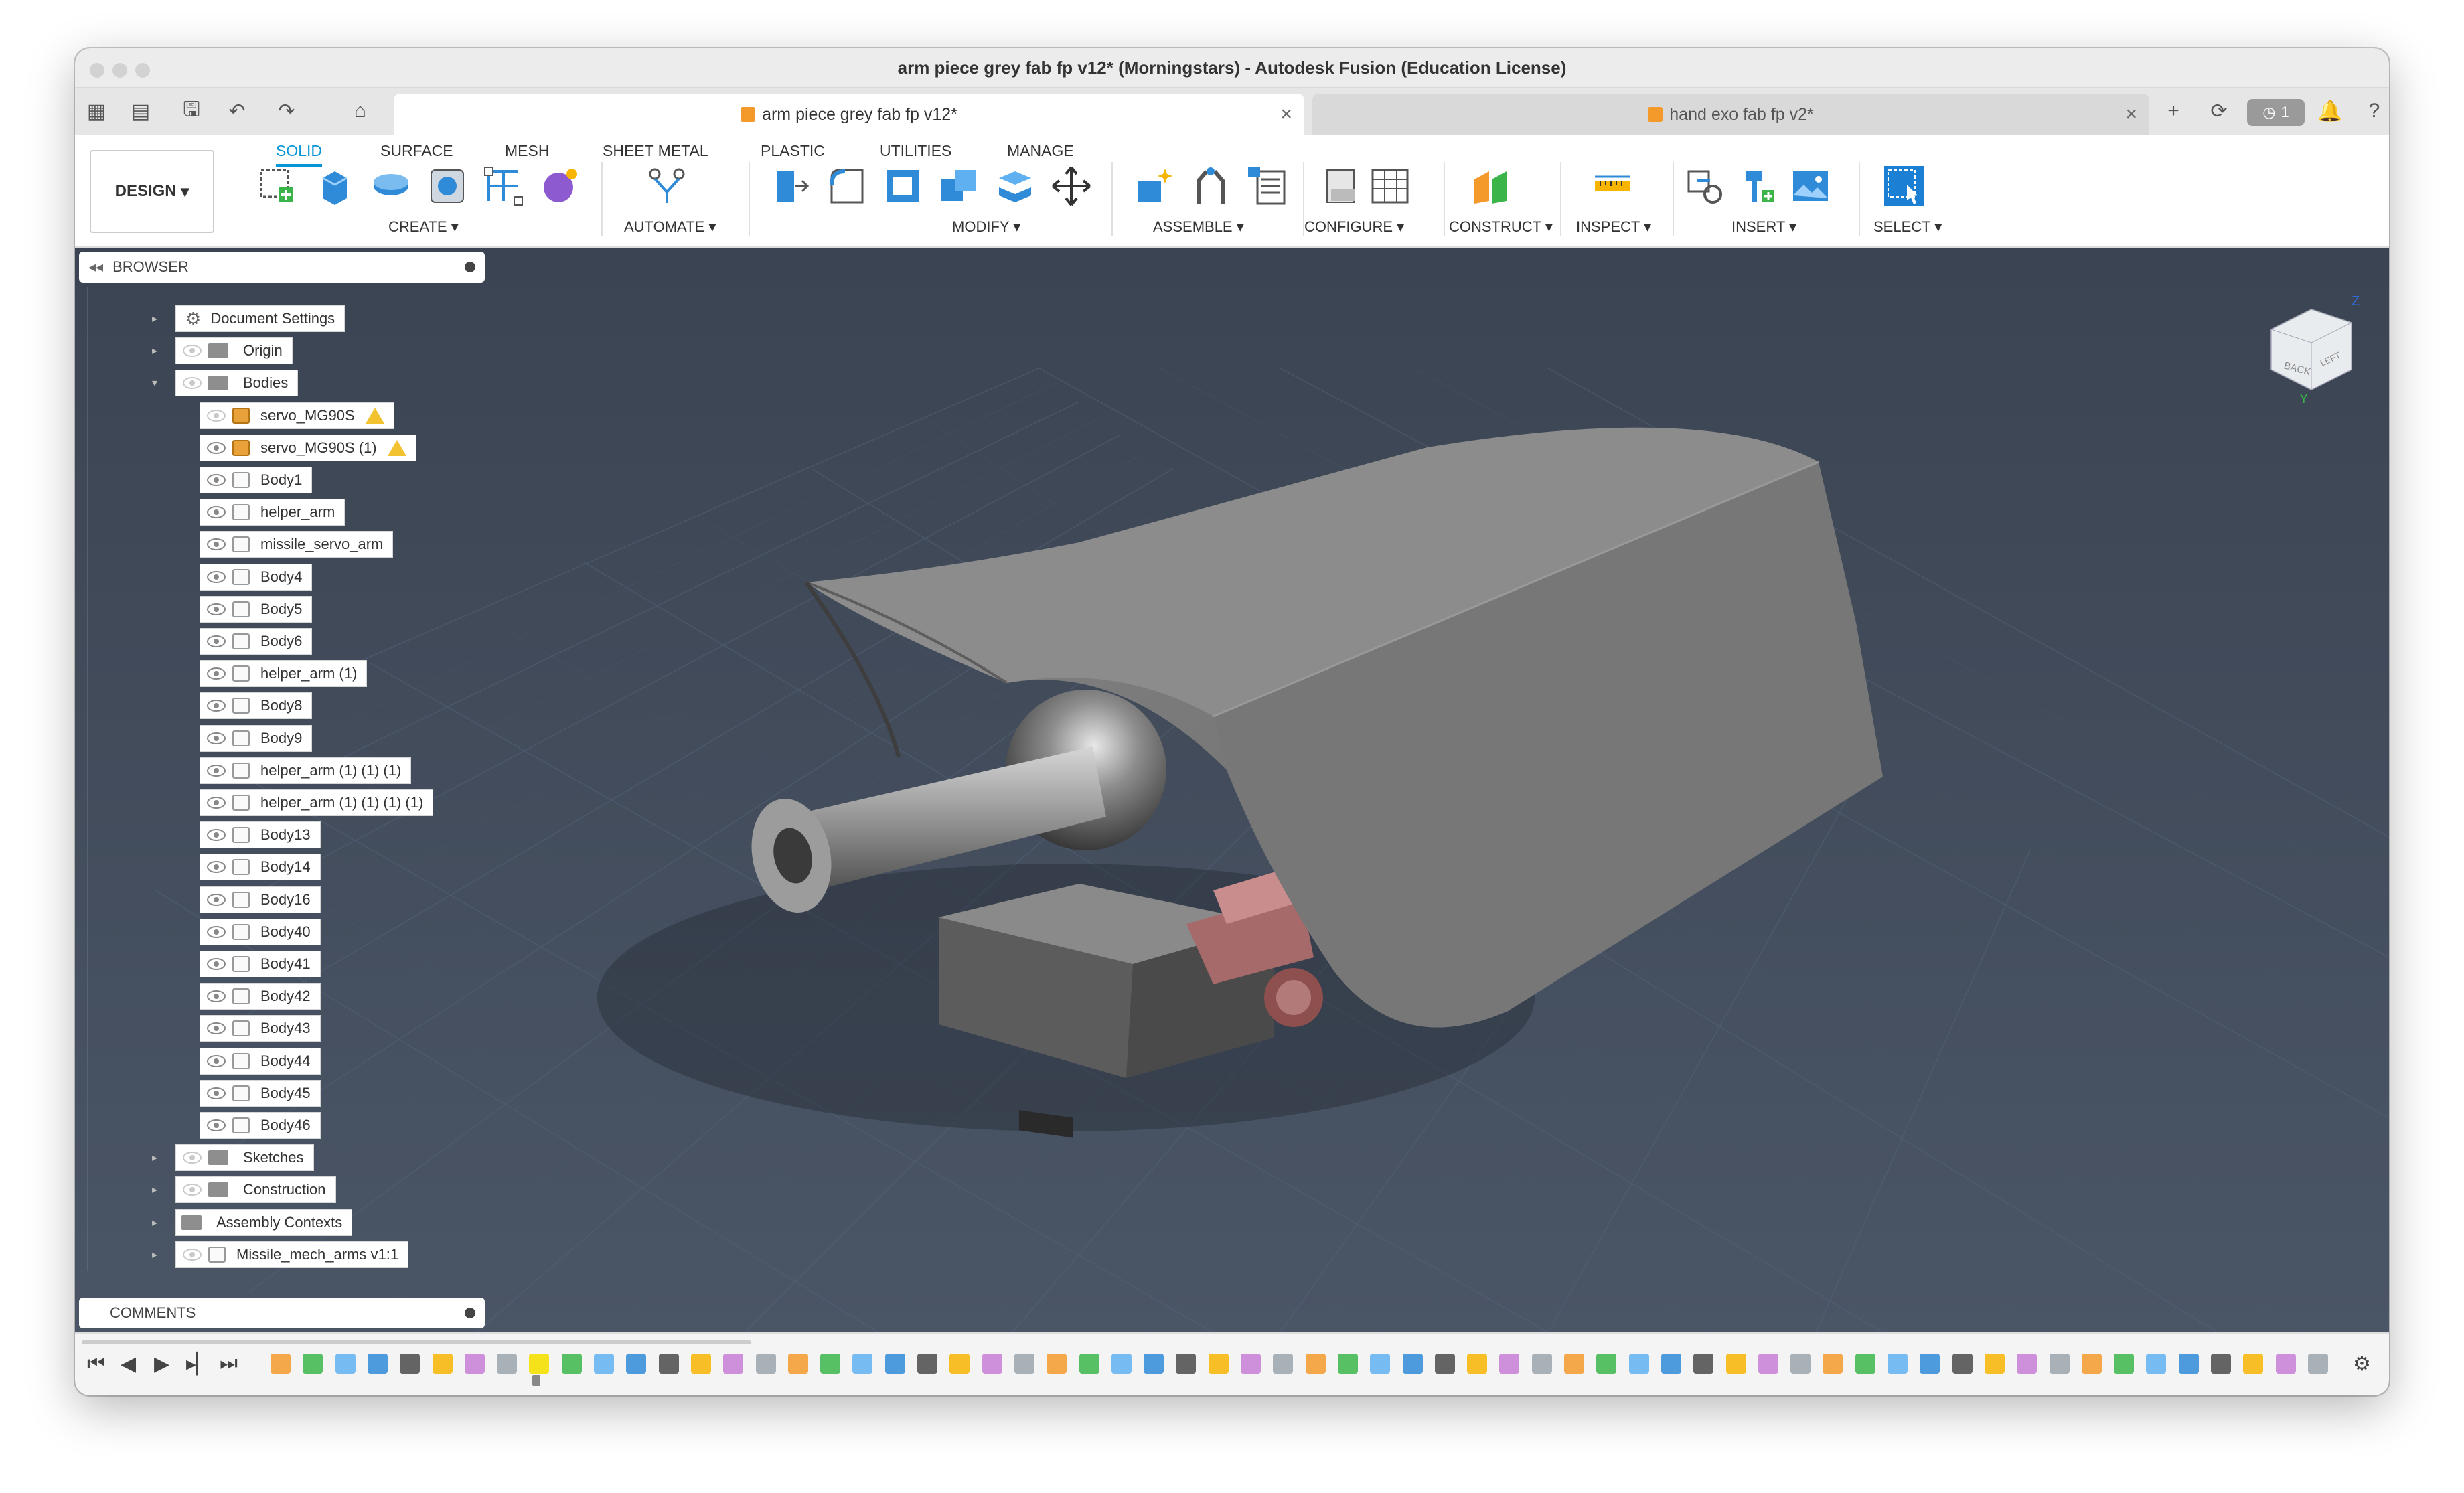  I want to click on browser-panel-header: ◂◂ BROWSER, so click(282, 267).